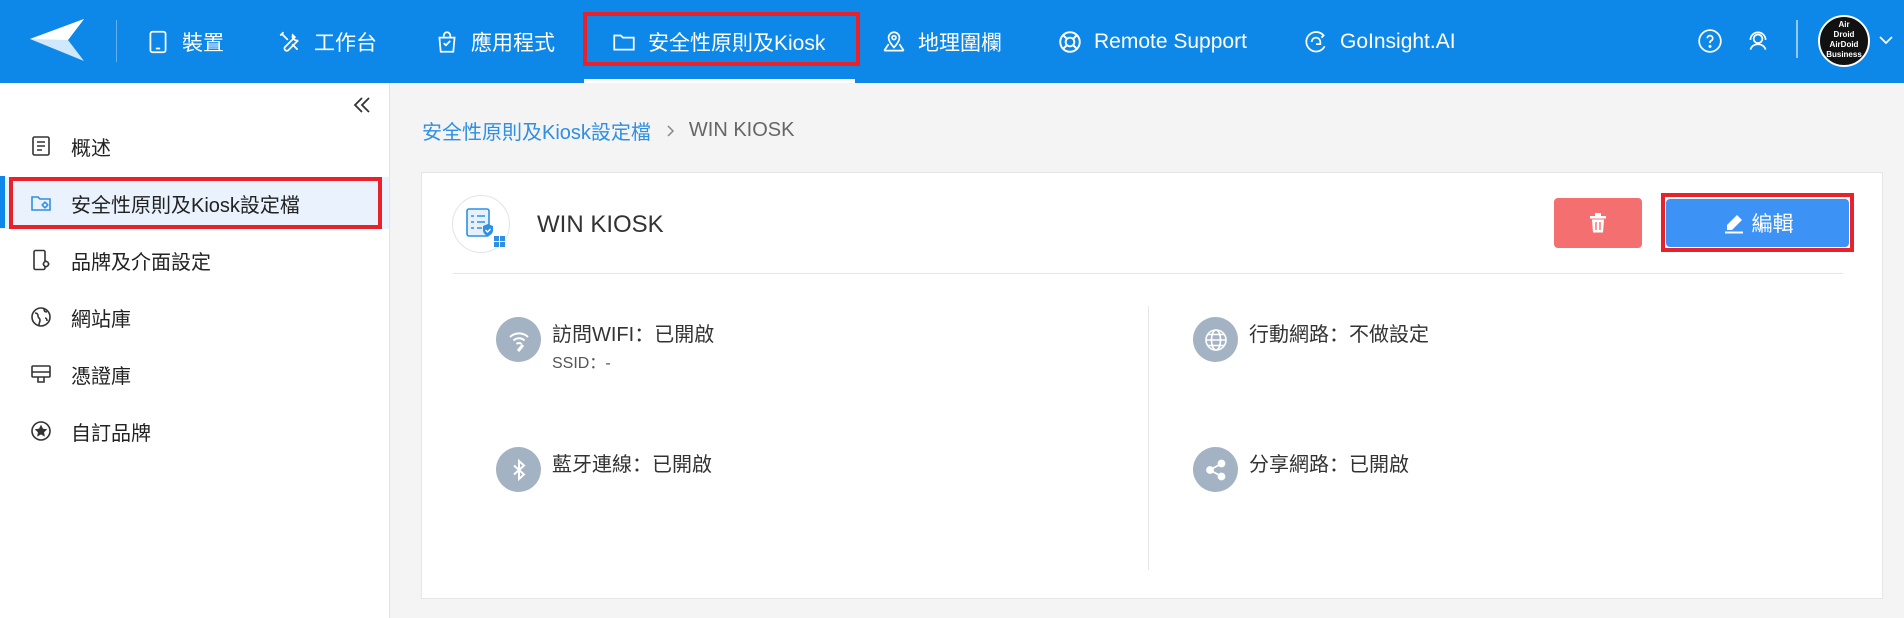  I want to click on map-pin-icon, so click(894, 41).